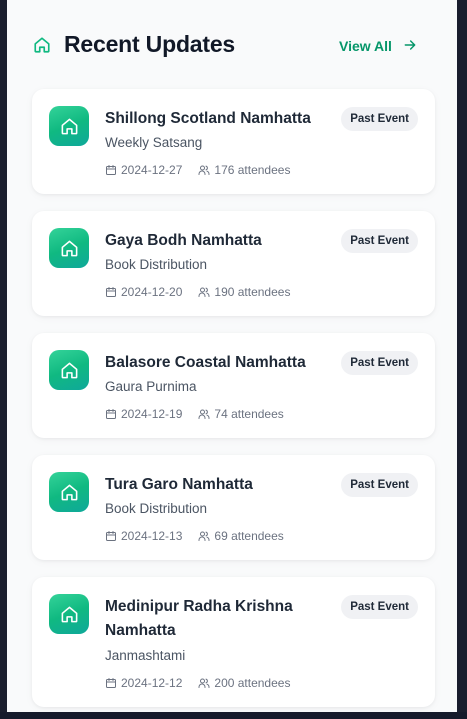 This screenshot has width=467, height=719. I want to click on update-date: 2024-12-19, so click(152, 414).